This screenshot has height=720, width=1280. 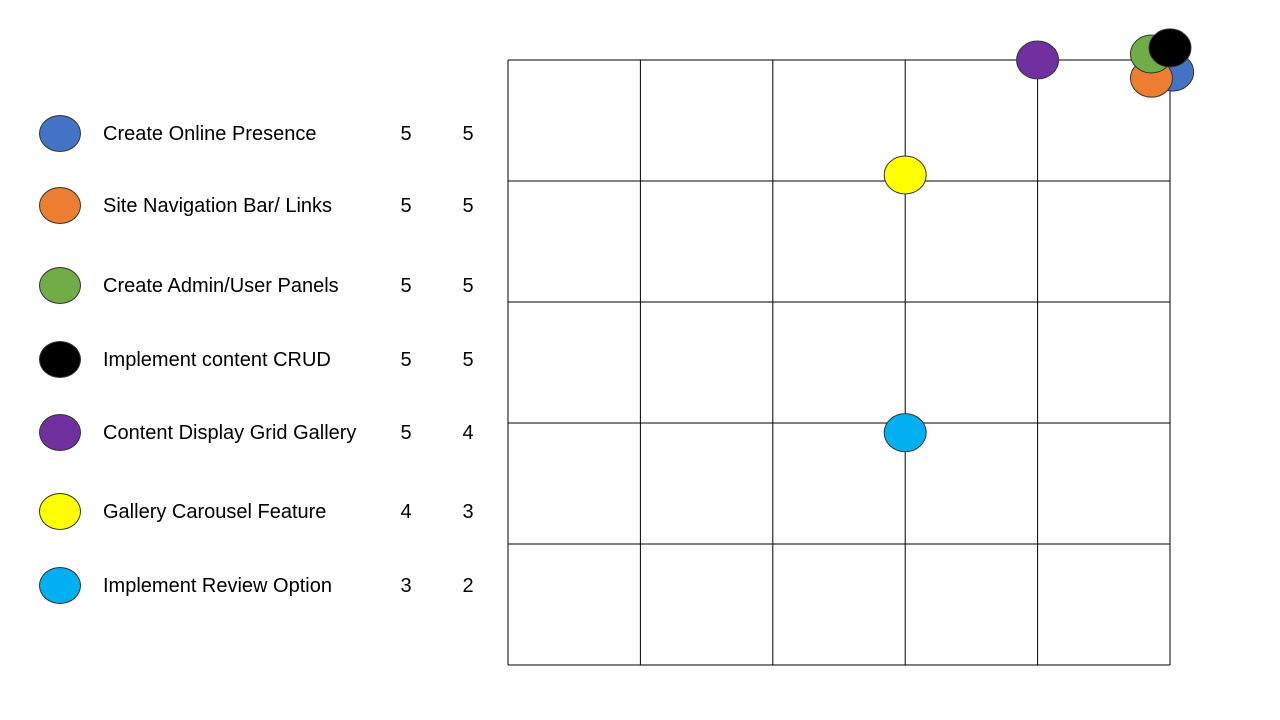 I want to click on legend-item: Gallery Carousel Feature 4 3, so click(x=250, y=513).